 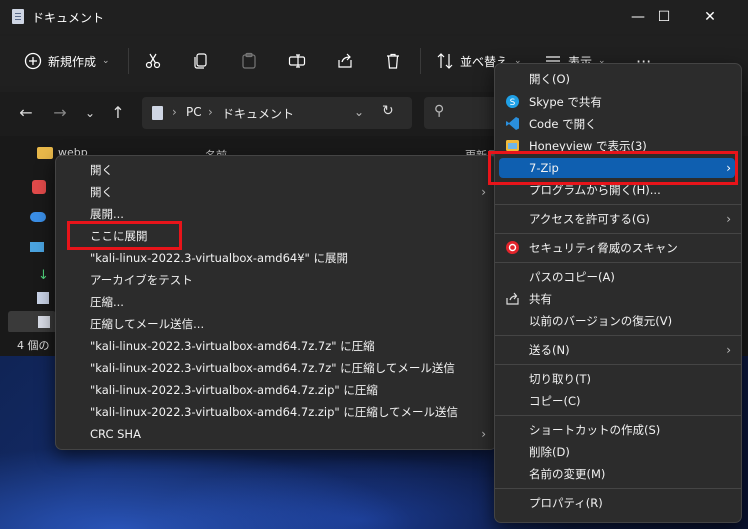 I want to click on menu-item-label: 開く, so click(x=101, y=192).